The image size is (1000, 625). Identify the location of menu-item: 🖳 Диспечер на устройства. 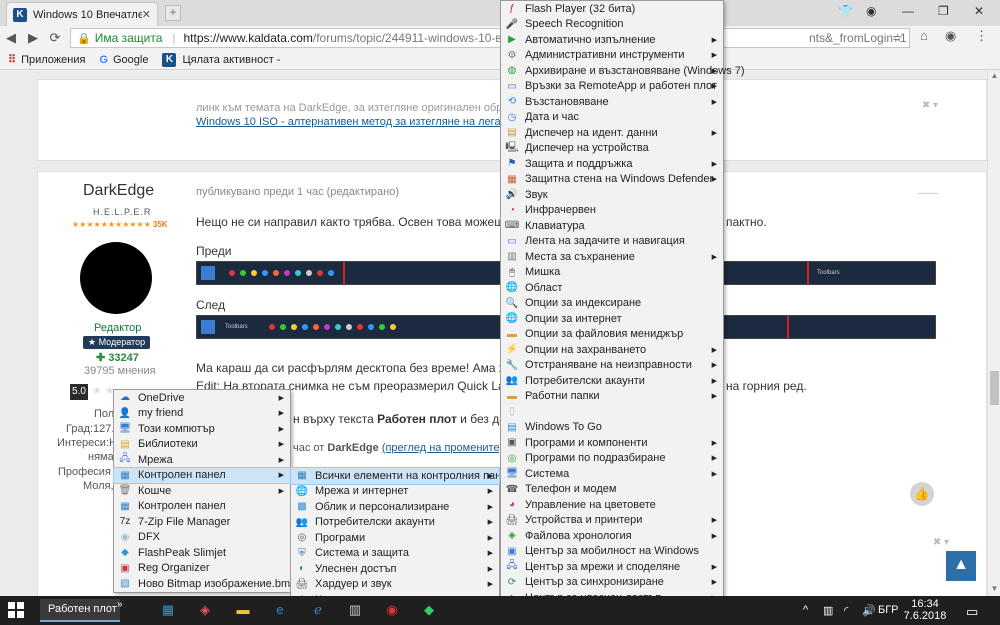
(612, 149).